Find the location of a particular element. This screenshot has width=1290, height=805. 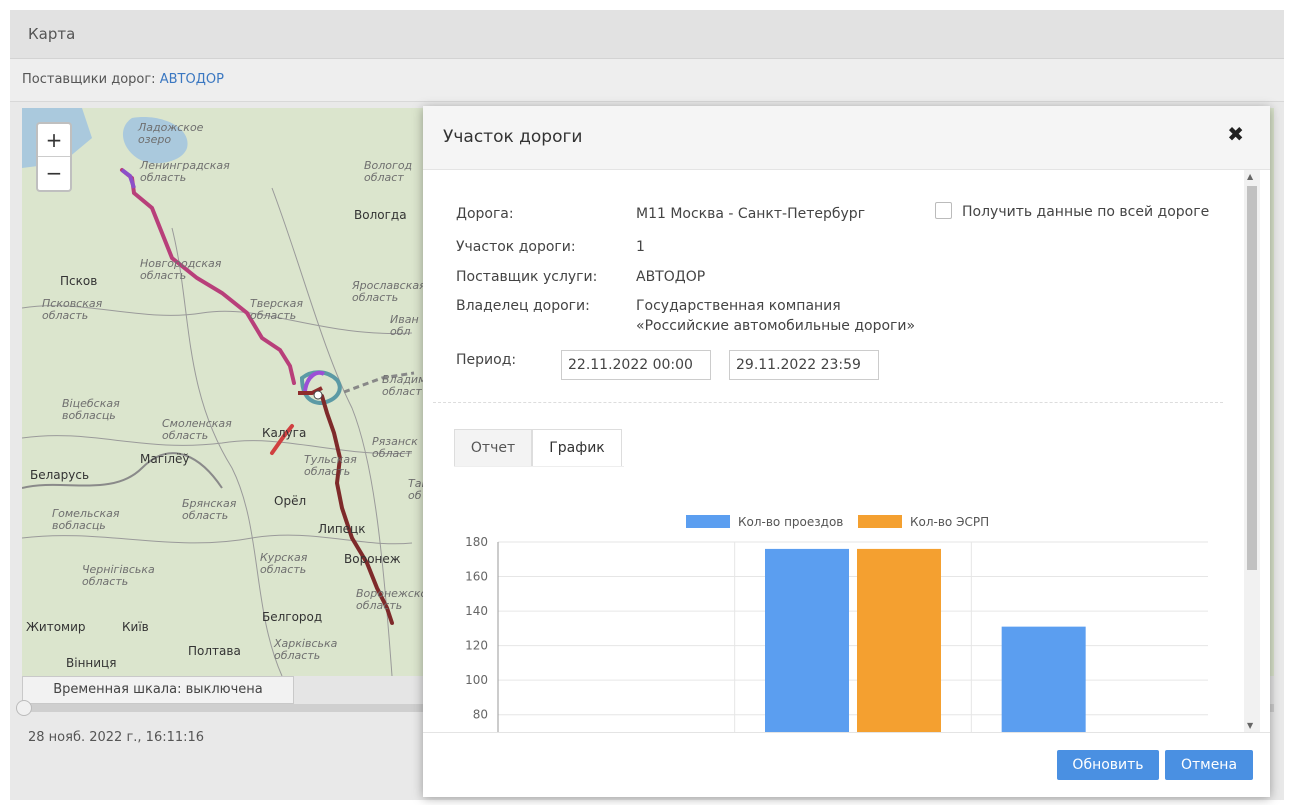

timeline-knob is located at coordinates (24, 708).